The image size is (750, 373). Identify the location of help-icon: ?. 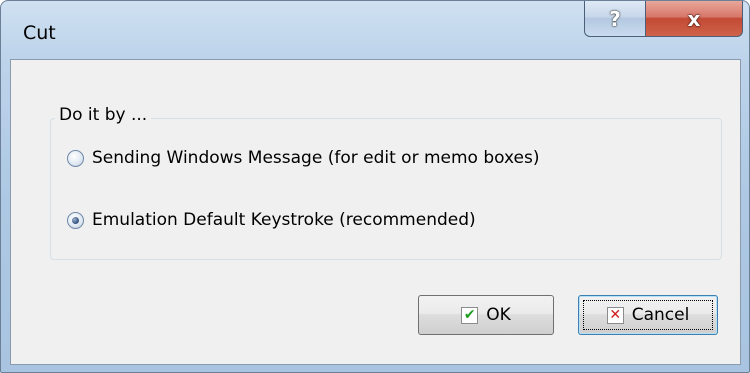
(615, 18).